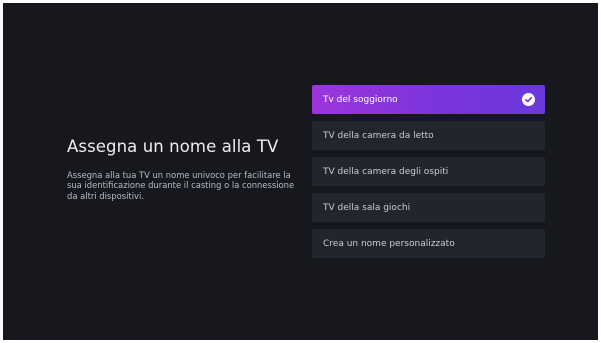 This screenshot has width=601, height=343. I want to click on option-tv-della-camera-da-letto: TV della camera da letto, so click(428, 135).